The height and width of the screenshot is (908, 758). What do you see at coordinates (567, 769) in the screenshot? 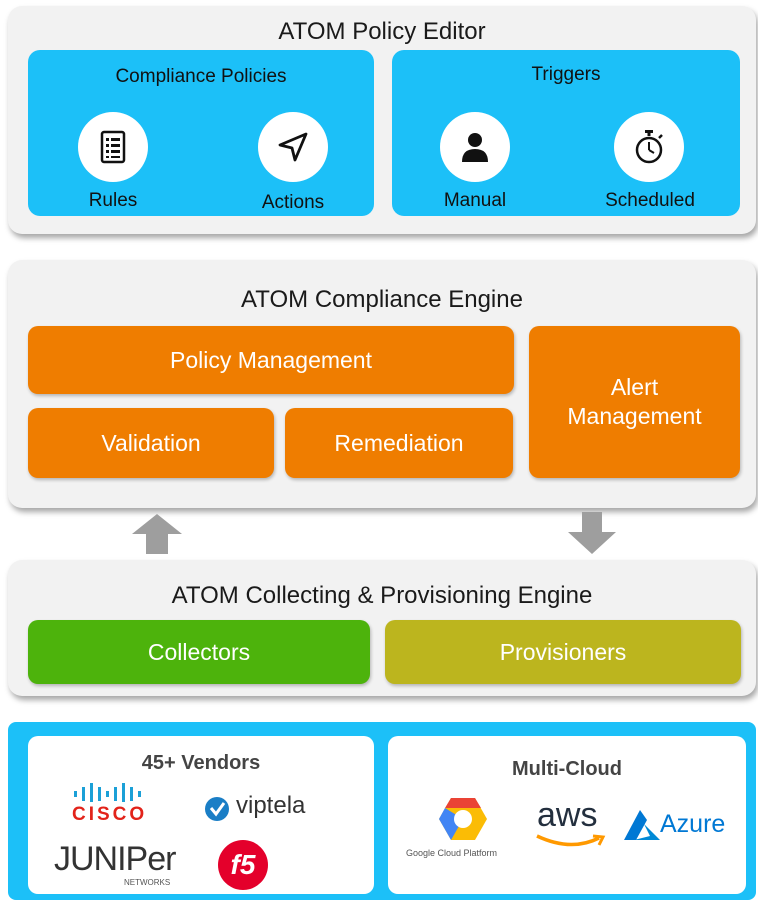
I see `multicloud-title: Multi-Cloud` at bounding box center [567, 769].